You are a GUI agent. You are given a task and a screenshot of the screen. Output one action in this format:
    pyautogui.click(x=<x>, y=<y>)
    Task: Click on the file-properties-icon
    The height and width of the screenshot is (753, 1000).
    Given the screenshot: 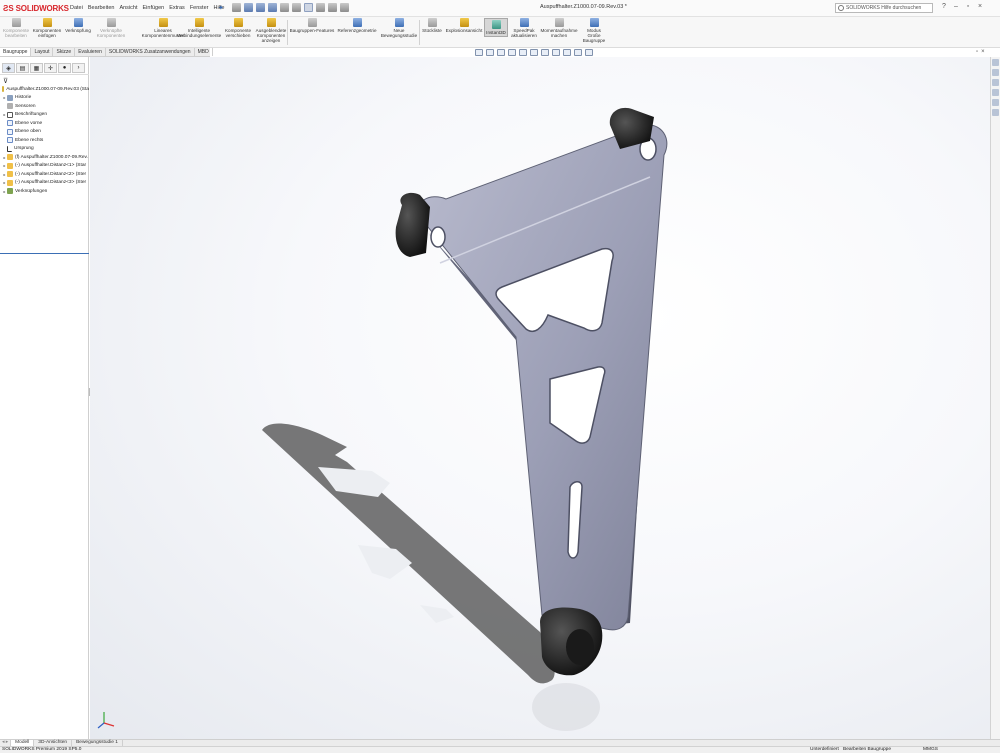 What is the action you would take?
    pyautogui.click(x=332, y=7)
    